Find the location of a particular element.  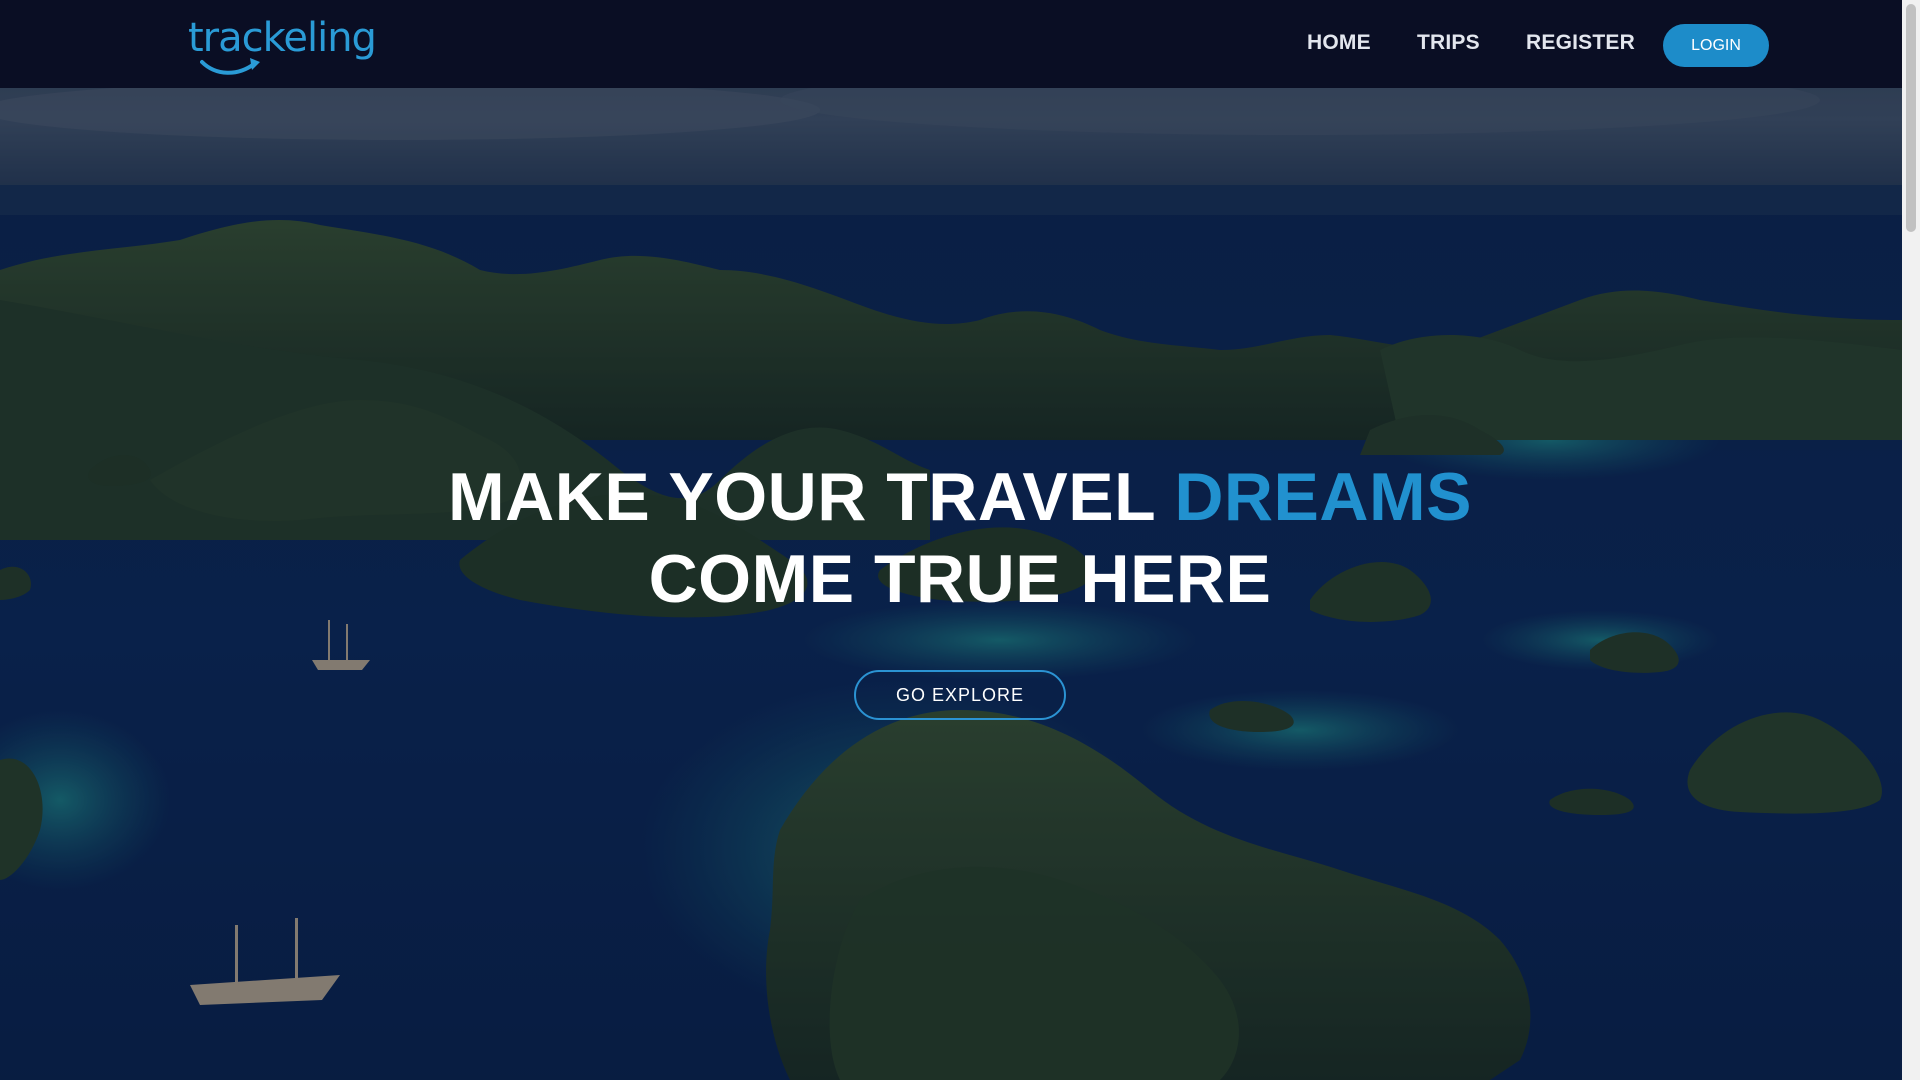

nav-trips-link: TRIPS is located at coordinates (1448, 43).